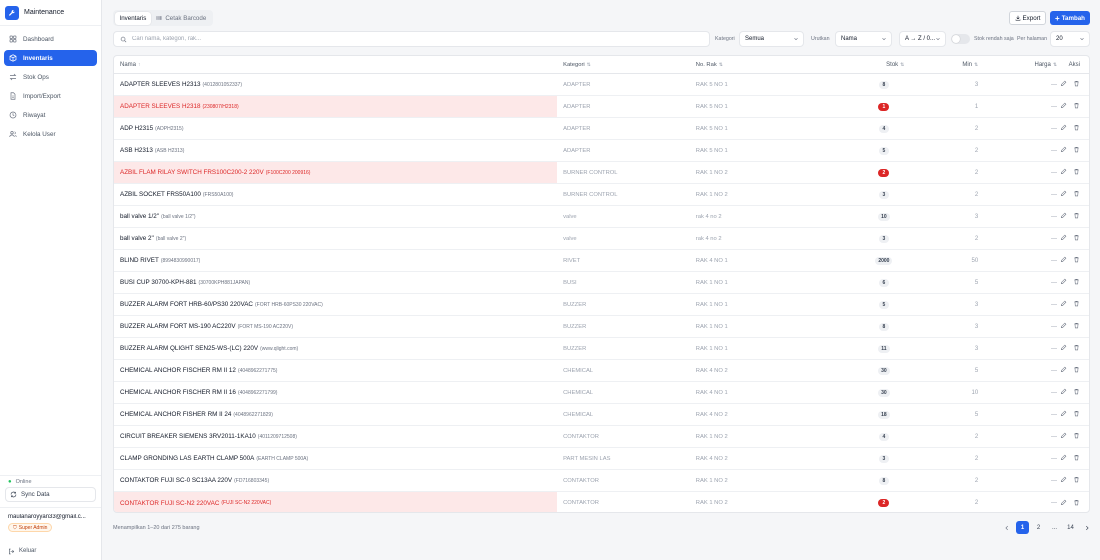  Describe the element at coordinates (50, 96) in the screenshot. I see `sidebar-item-import-export: Import/Export` at that location.